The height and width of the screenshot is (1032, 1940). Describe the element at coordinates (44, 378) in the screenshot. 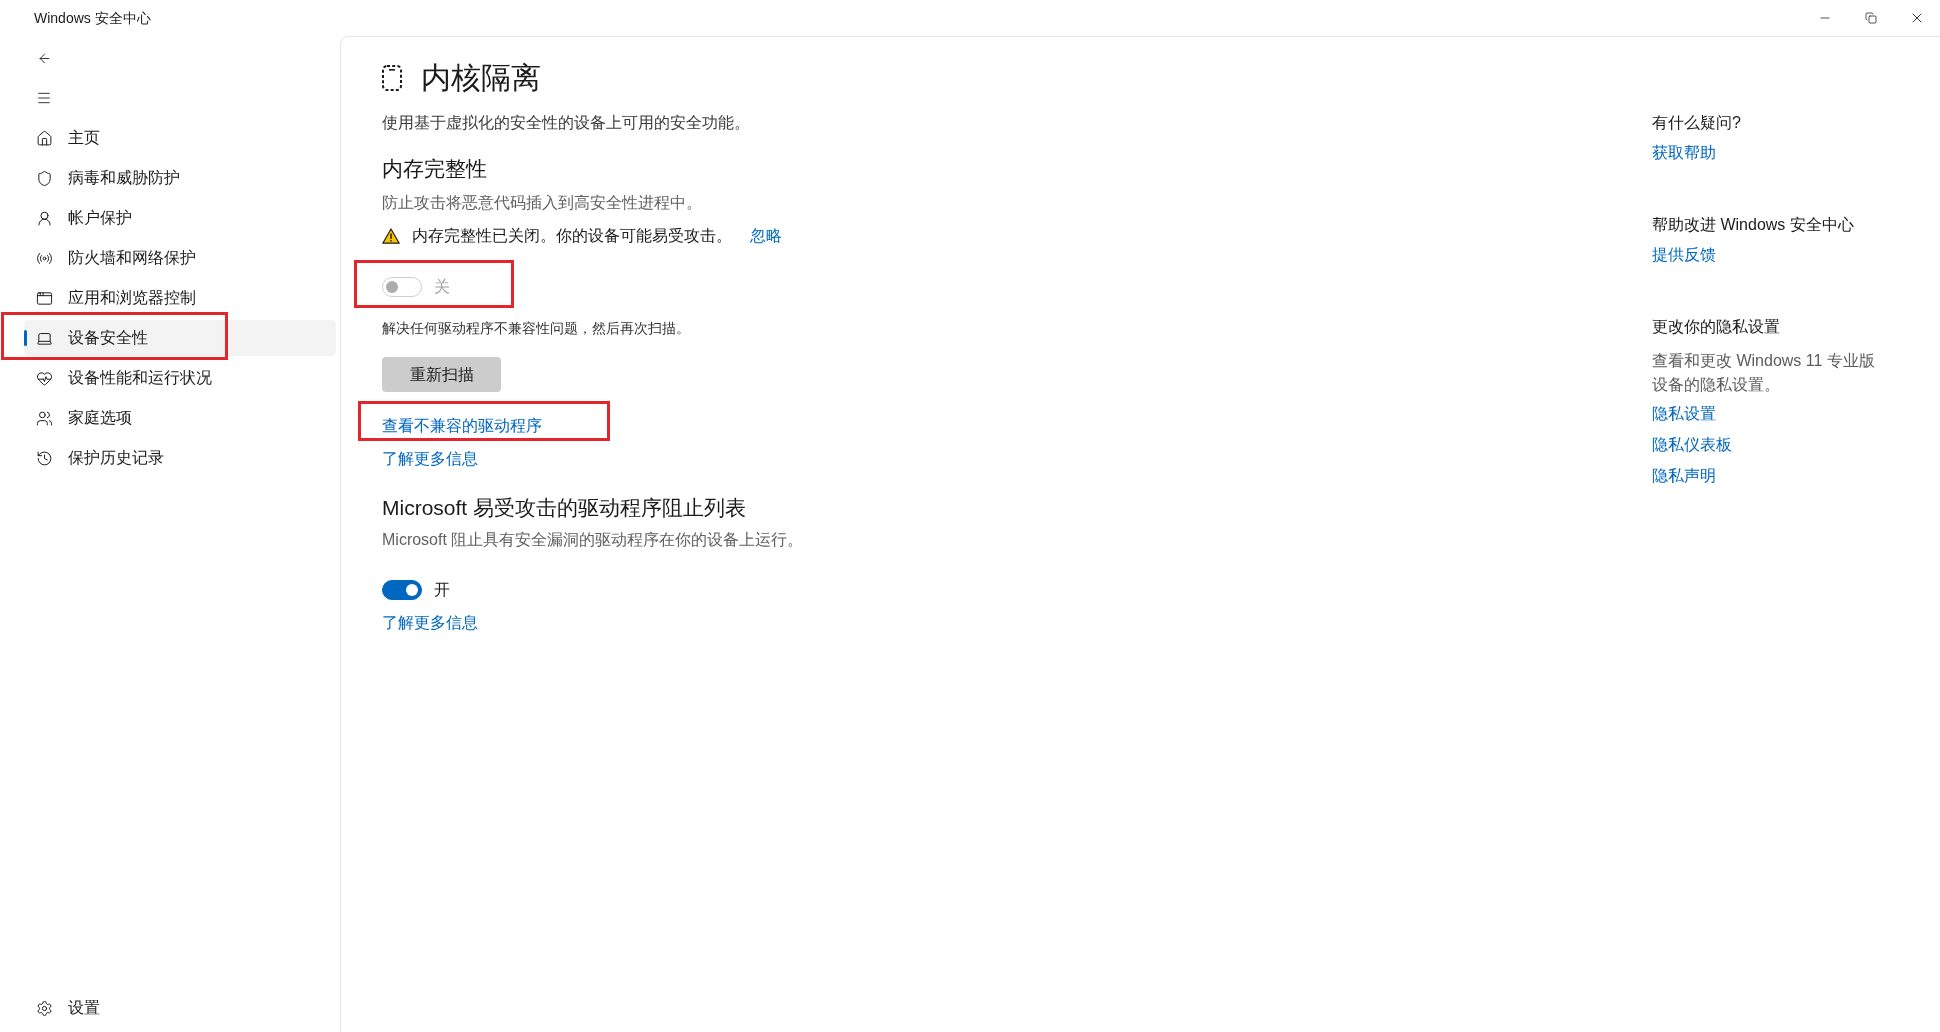

I see `heart-pulse-icon` at that location.